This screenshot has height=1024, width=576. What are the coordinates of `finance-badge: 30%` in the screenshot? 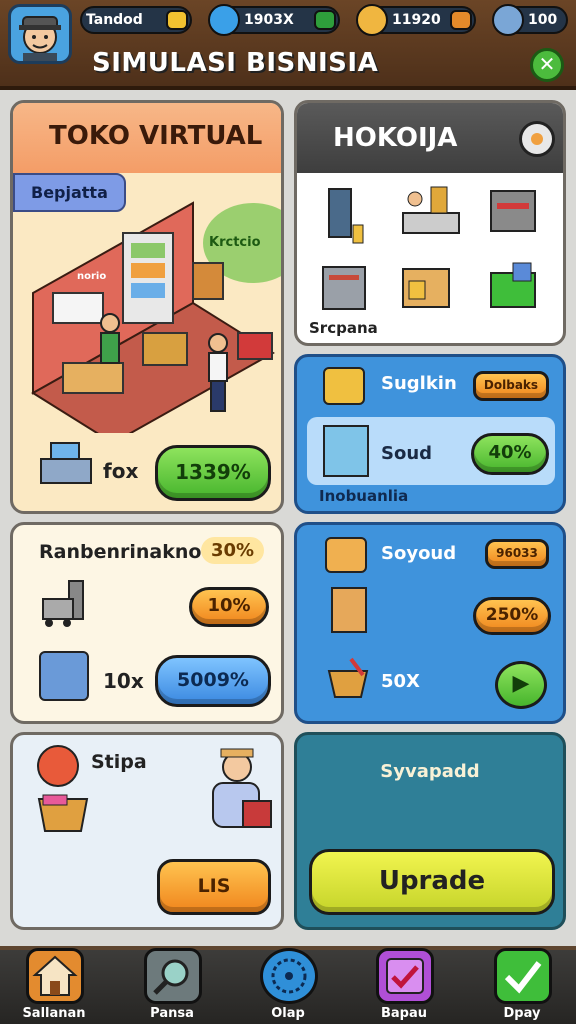 It's located at (233, 550).